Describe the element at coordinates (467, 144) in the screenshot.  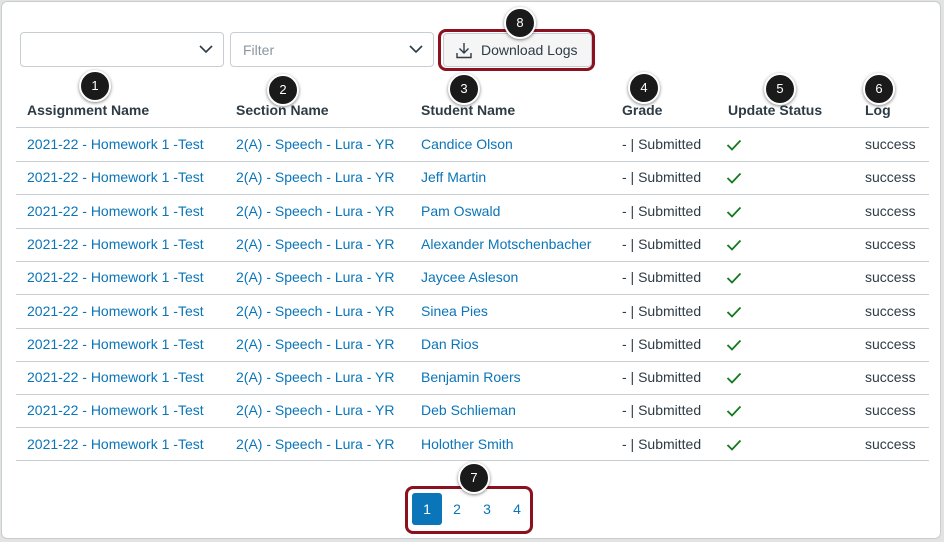
I see `student-link: Candice Olson` at that location.